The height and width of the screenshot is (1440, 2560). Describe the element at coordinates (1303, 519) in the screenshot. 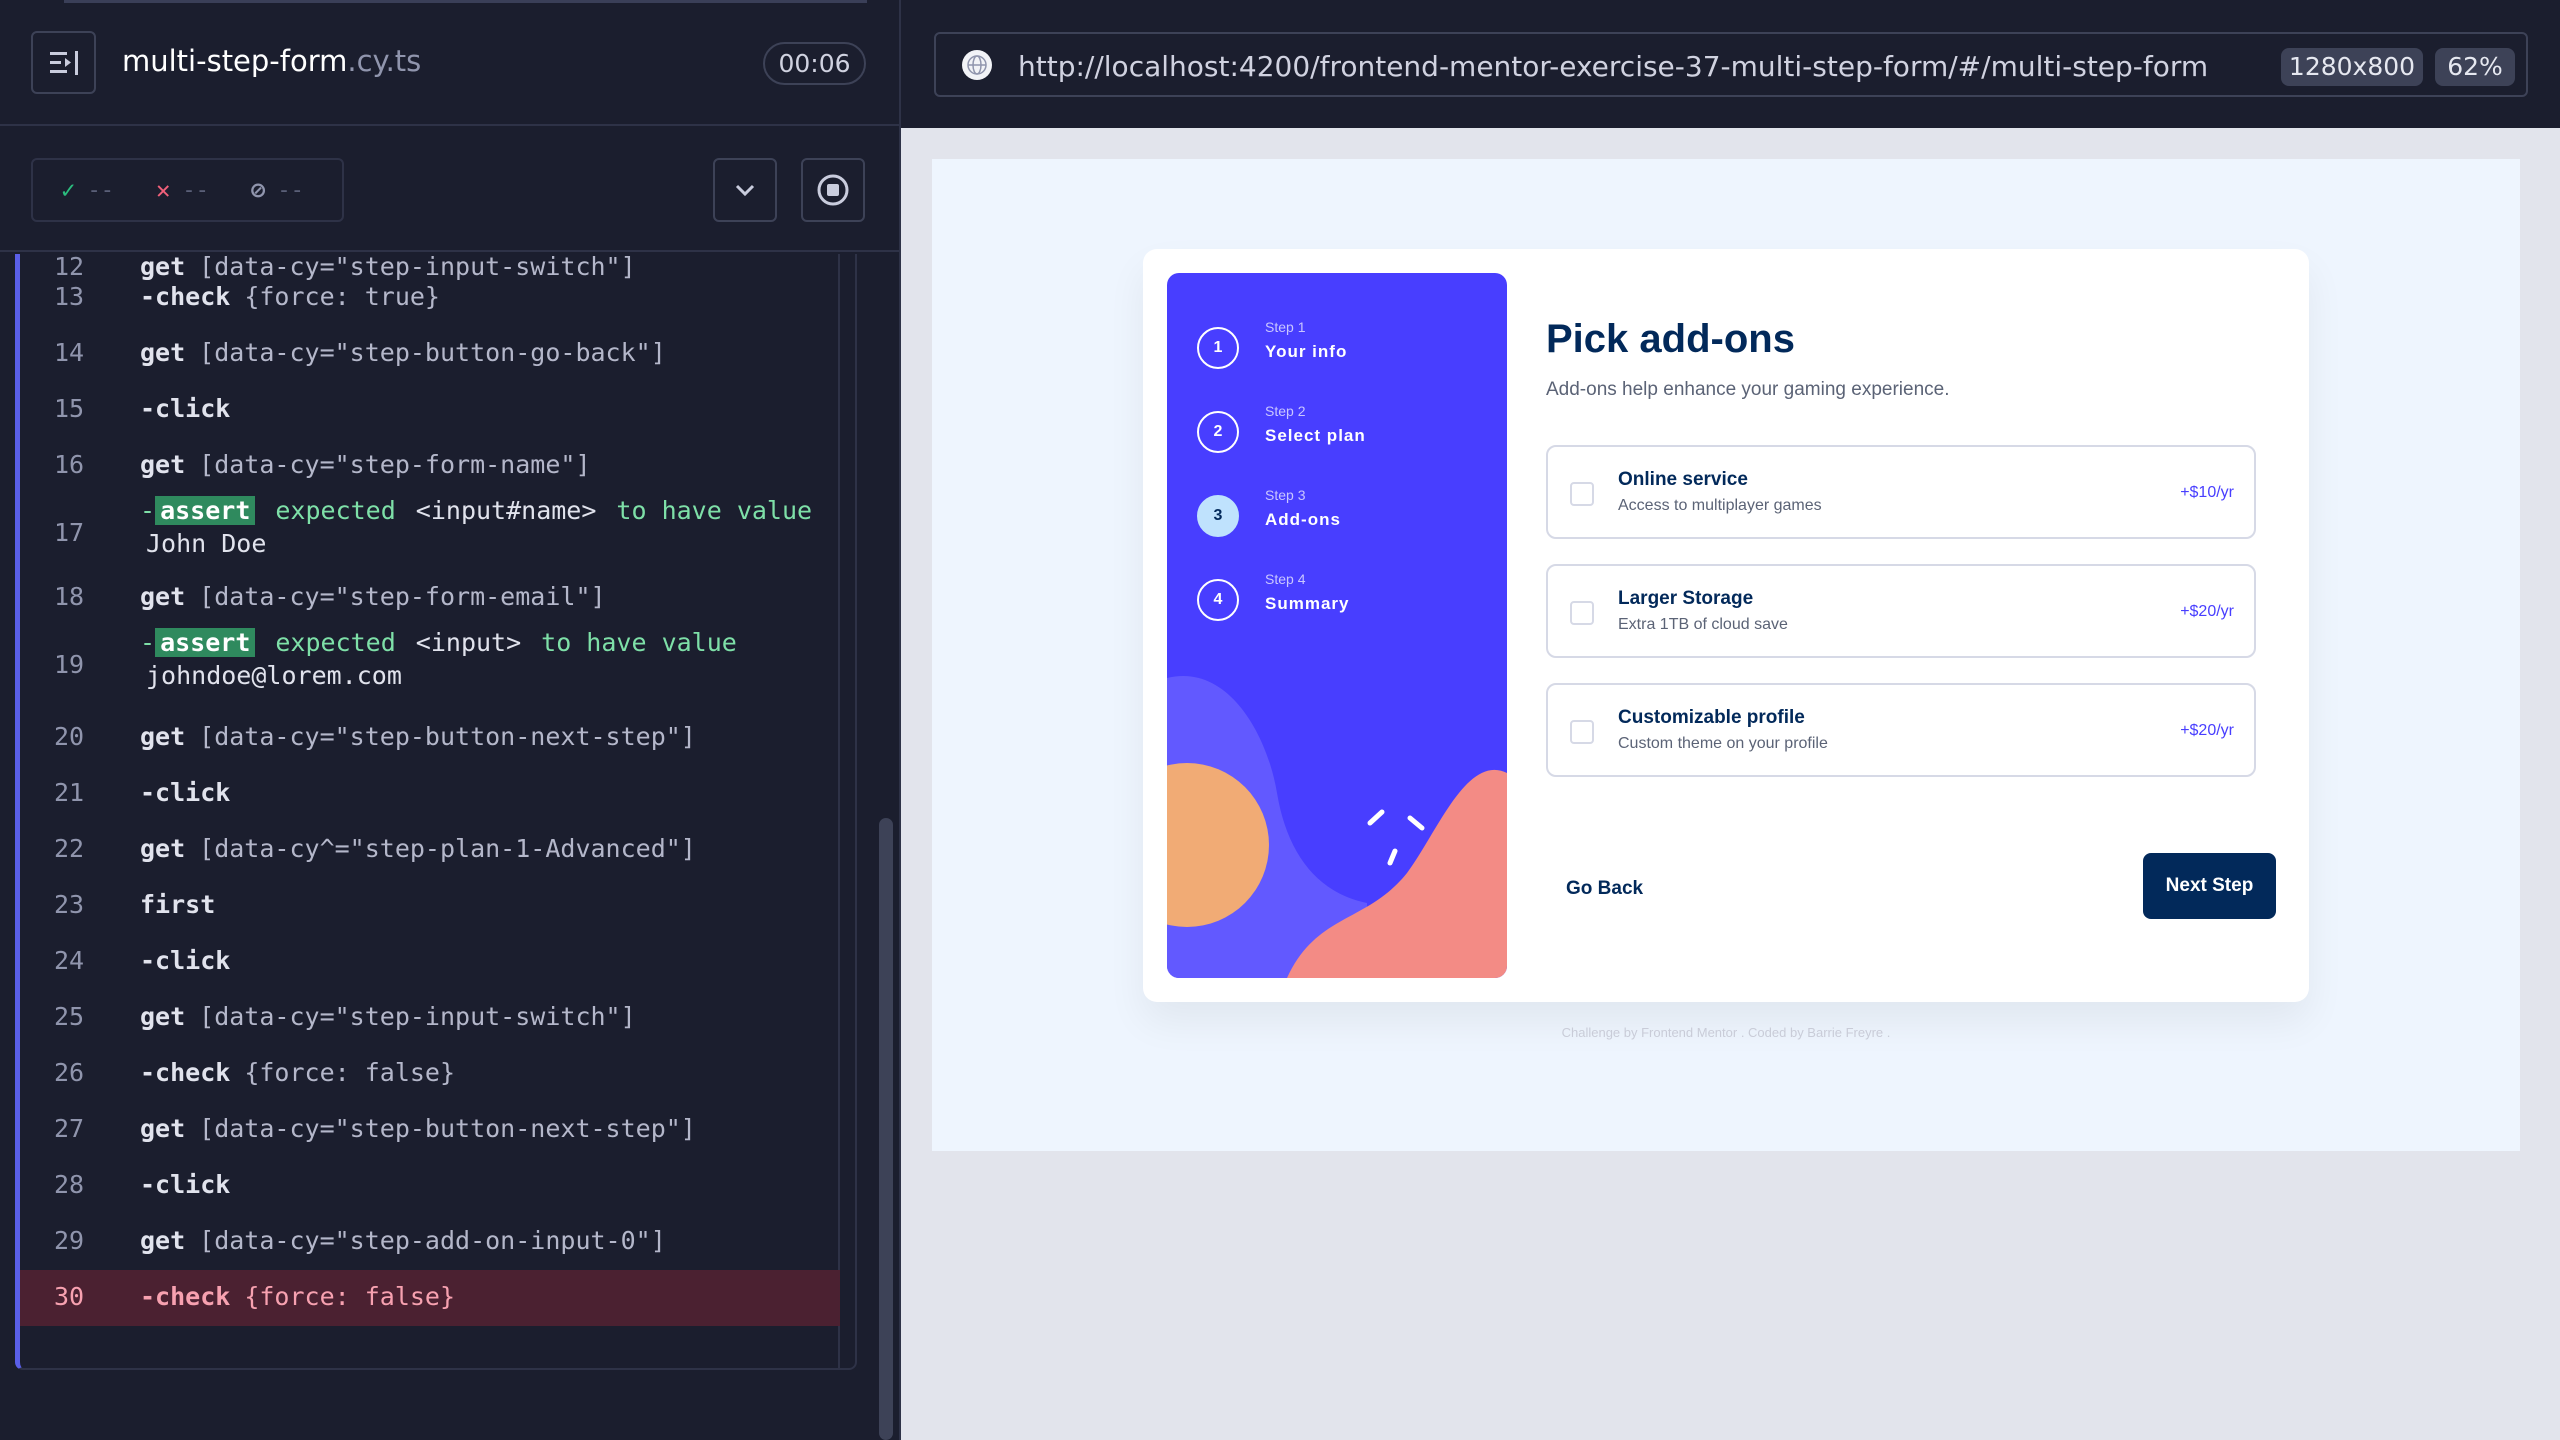

I see `step-title: Add-ons` at that location.